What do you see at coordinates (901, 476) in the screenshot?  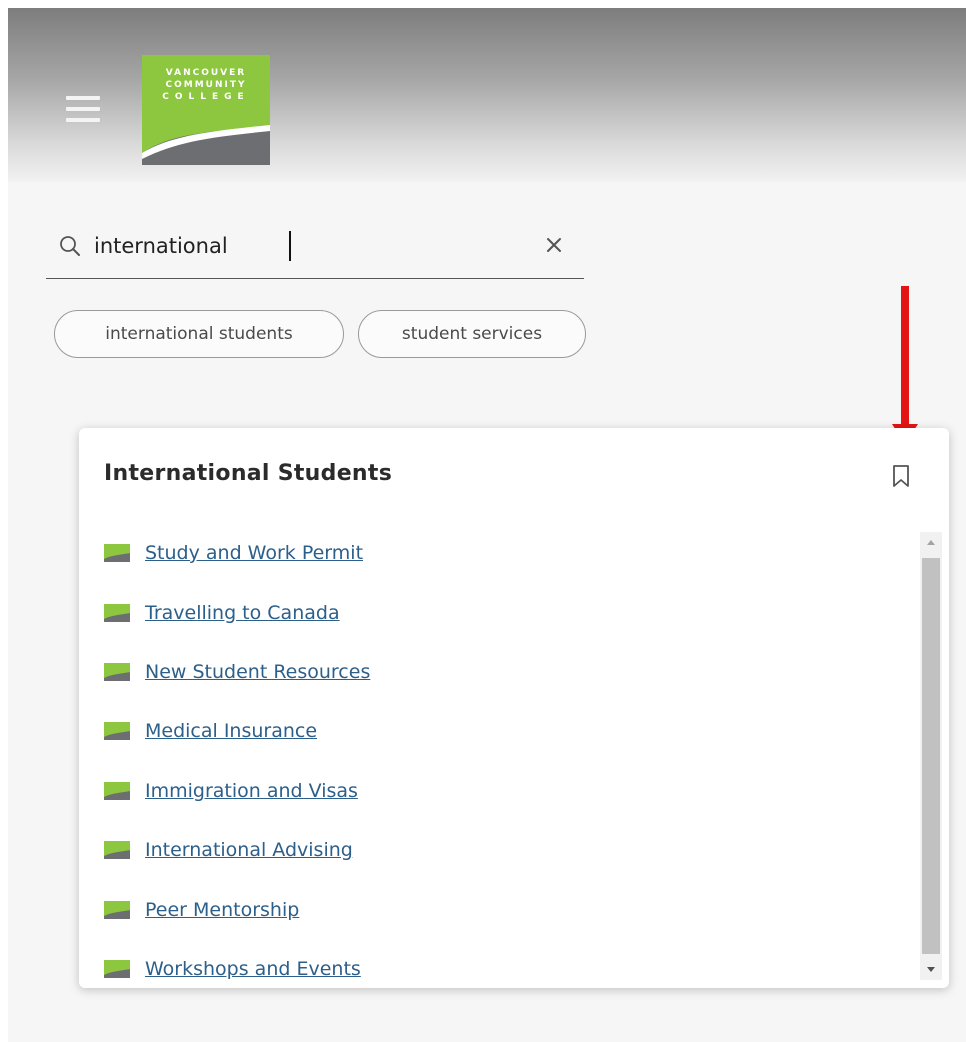 I see `bookmark-icon` at bounding box center [901, 476].